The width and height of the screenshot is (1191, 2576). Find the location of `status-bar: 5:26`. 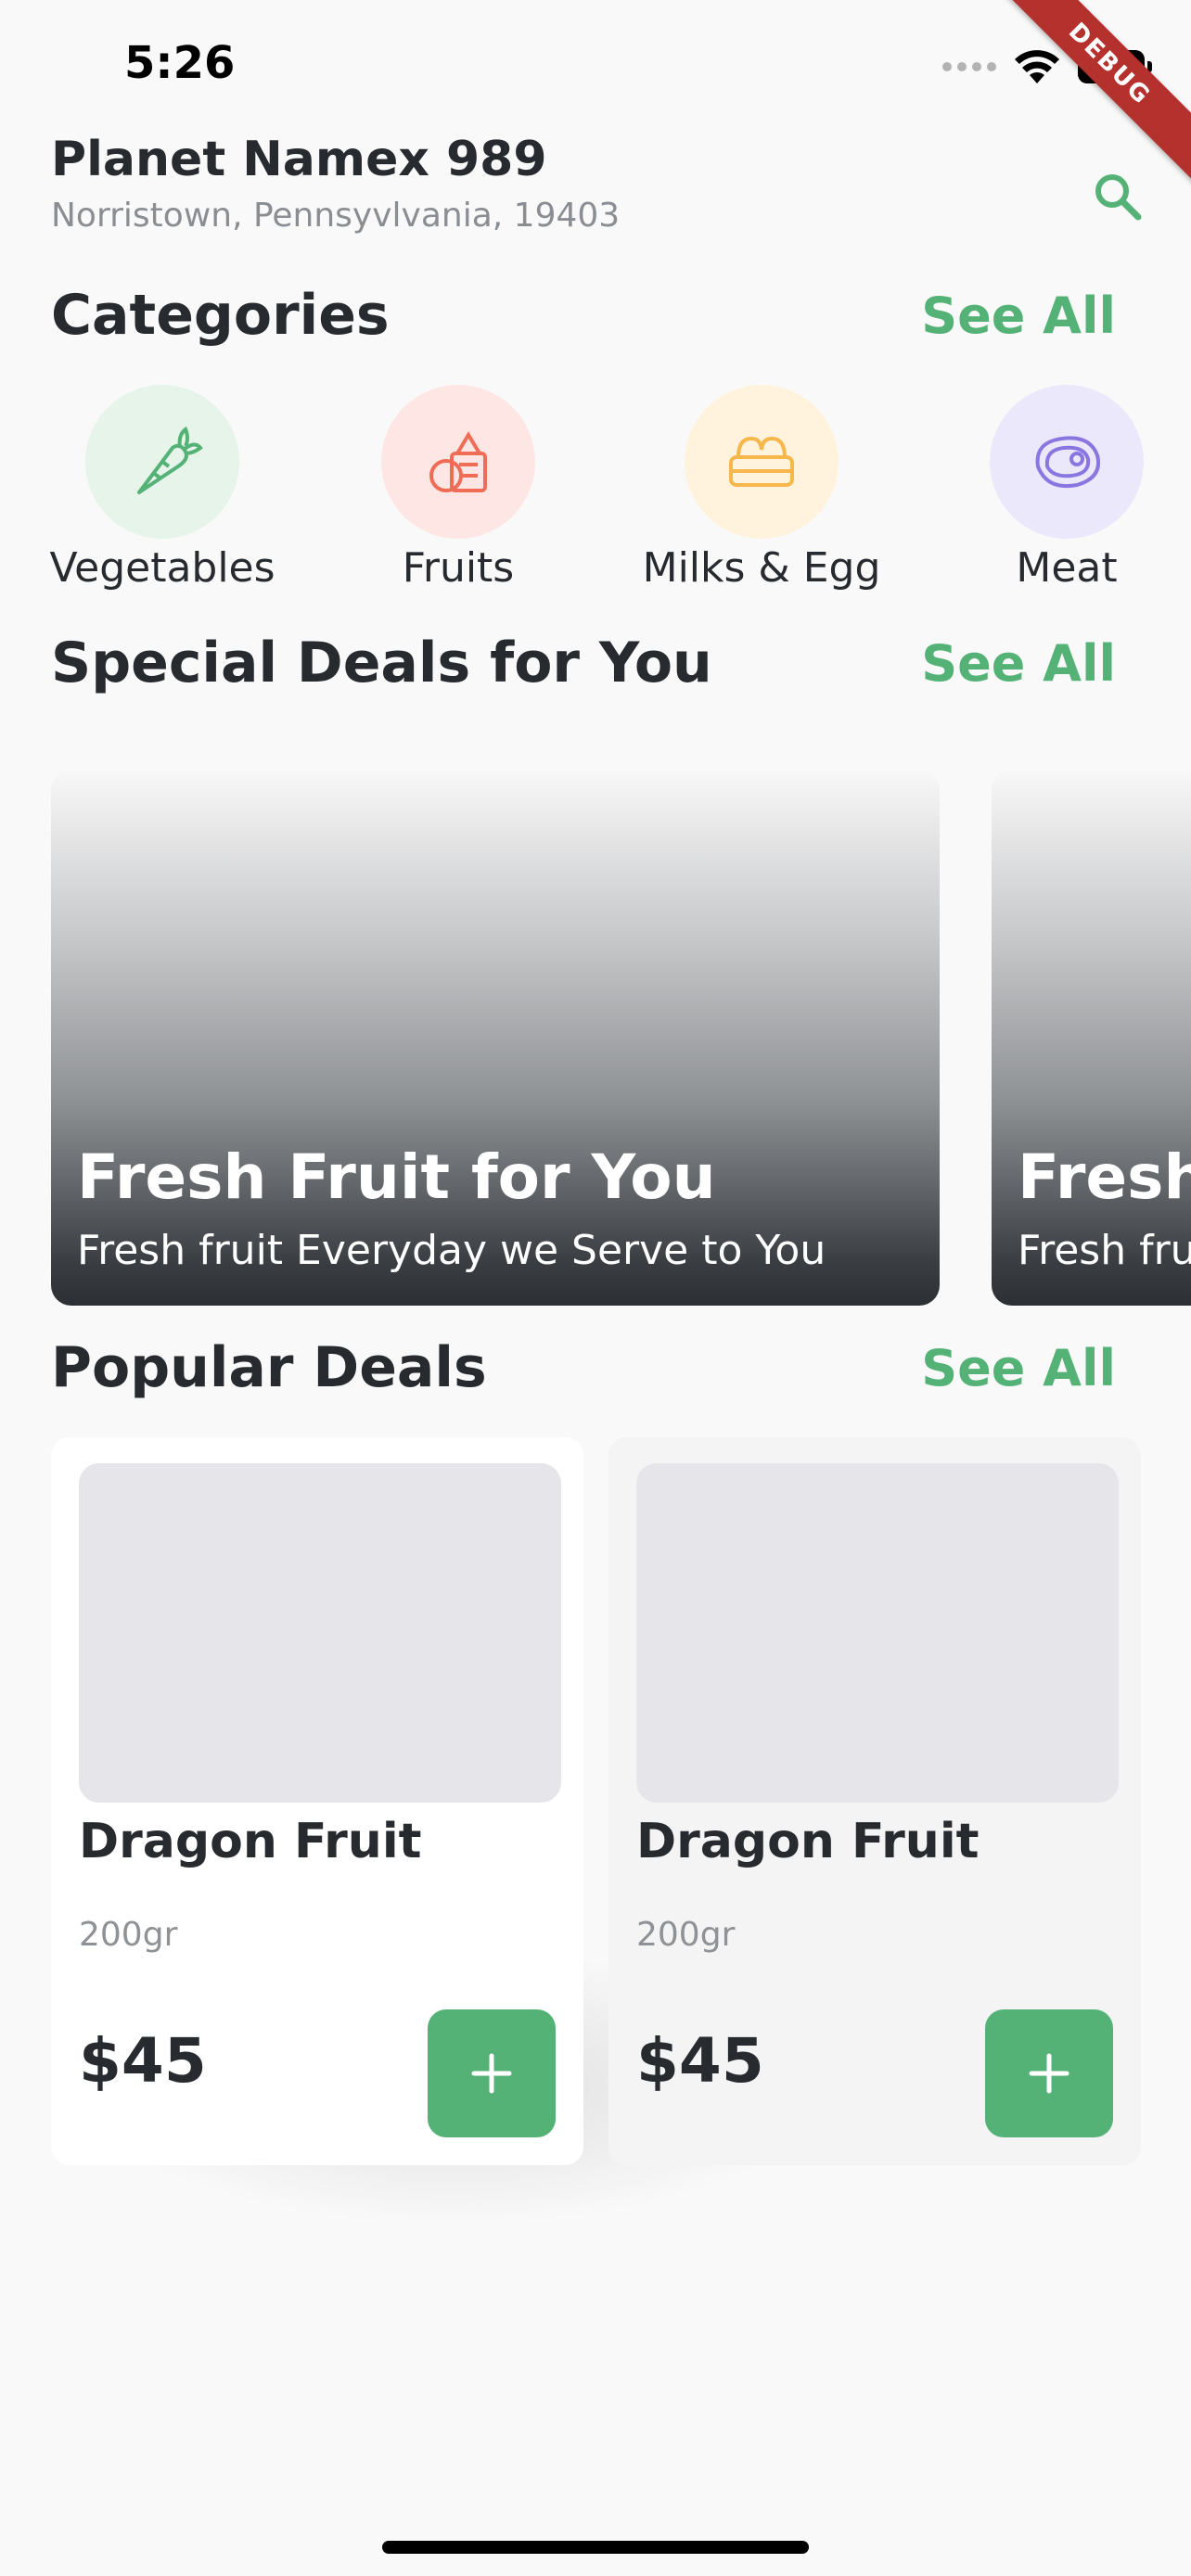

status-bar: 5:26 is located at coordinates (595, 65).